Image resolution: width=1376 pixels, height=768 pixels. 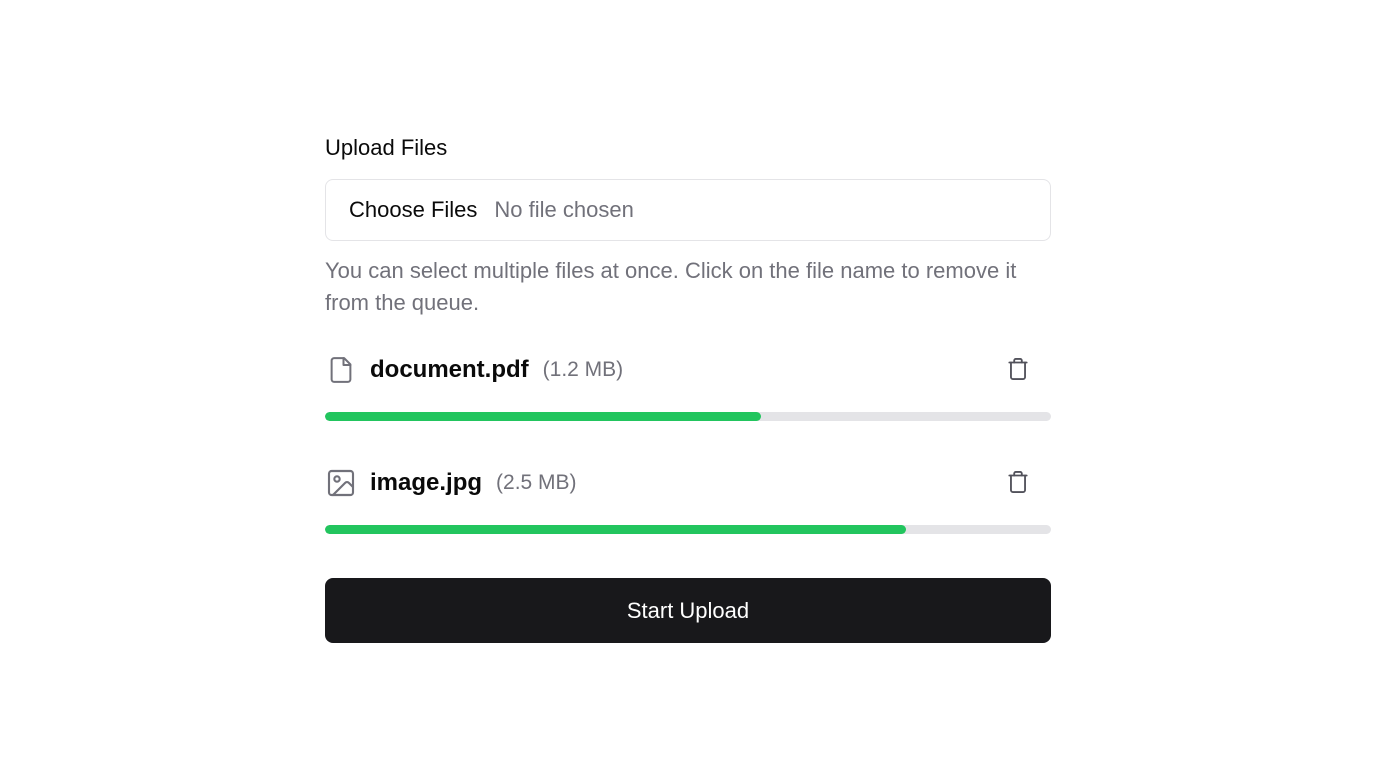 I want to click on start-upload-button: Start Upload, so click(x=688, y=610).